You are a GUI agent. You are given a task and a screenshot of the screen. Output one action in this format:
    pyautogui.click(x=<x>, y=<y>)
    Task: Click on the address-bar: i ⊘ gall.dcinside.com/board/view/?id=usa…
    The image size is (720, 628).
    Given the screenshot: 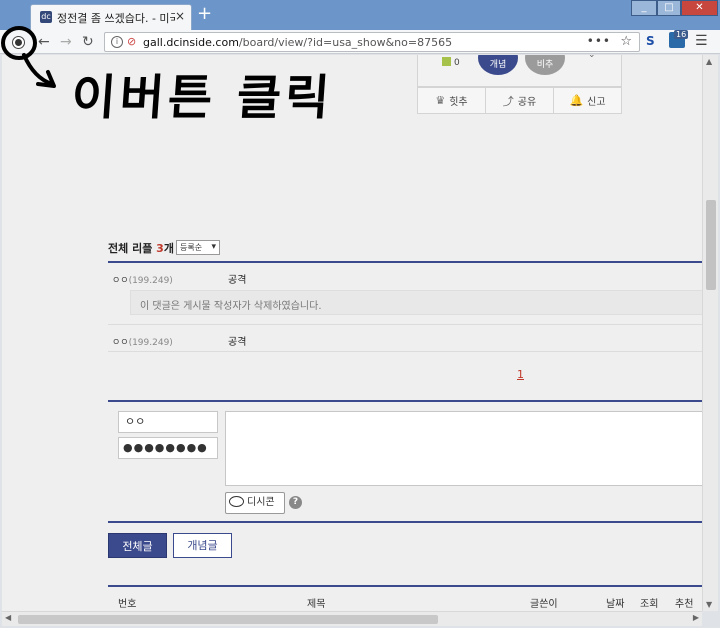 What is the action you would take?
    pyautogui.click(x=372, y=42)
    